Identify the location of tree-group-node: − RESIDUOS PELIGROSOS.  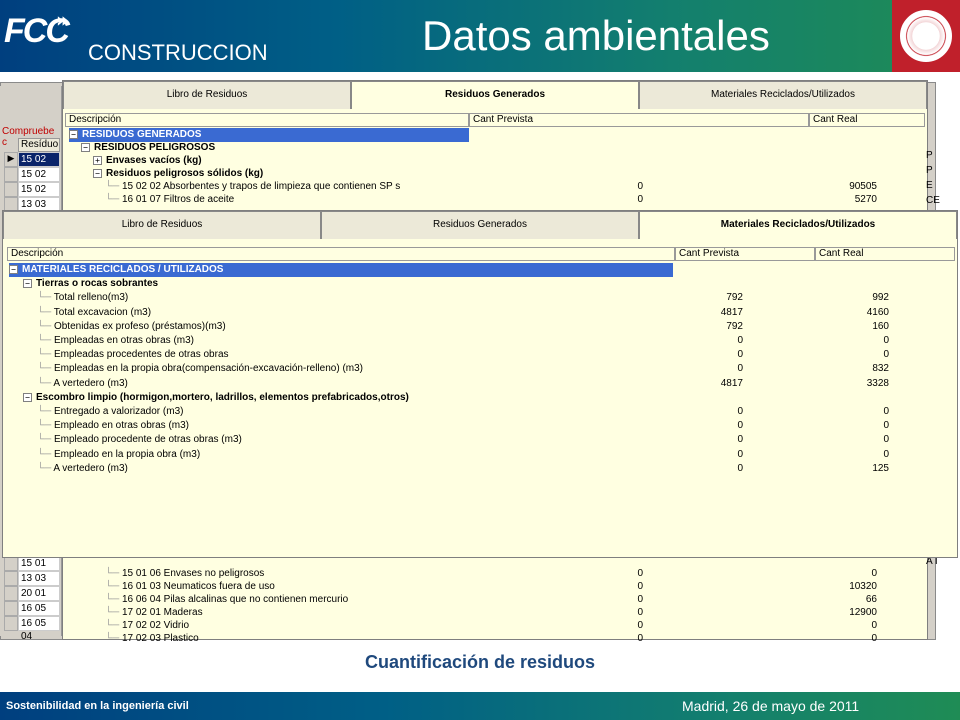
(148, 148).